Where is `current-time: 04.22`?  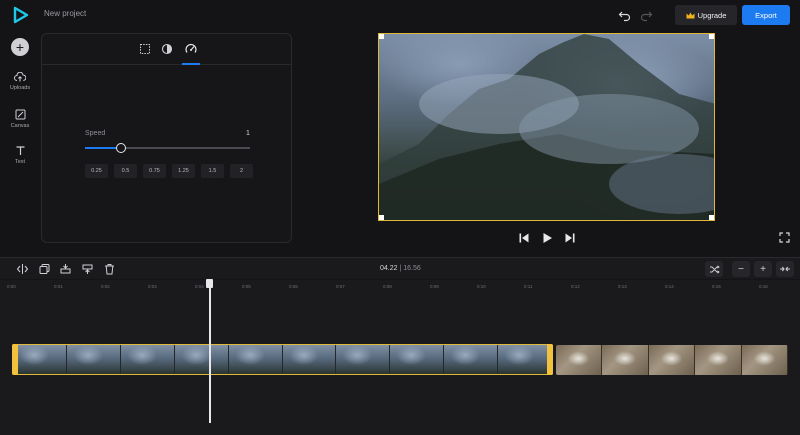 current-time: 04.22 is located at coordinates (389, 268).